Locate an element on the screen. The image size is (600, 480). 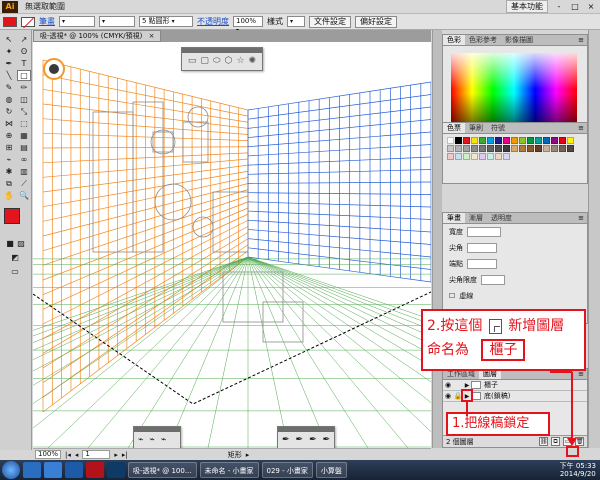
clock-date: 2014/9/20 is located at coordinates (577, 474).